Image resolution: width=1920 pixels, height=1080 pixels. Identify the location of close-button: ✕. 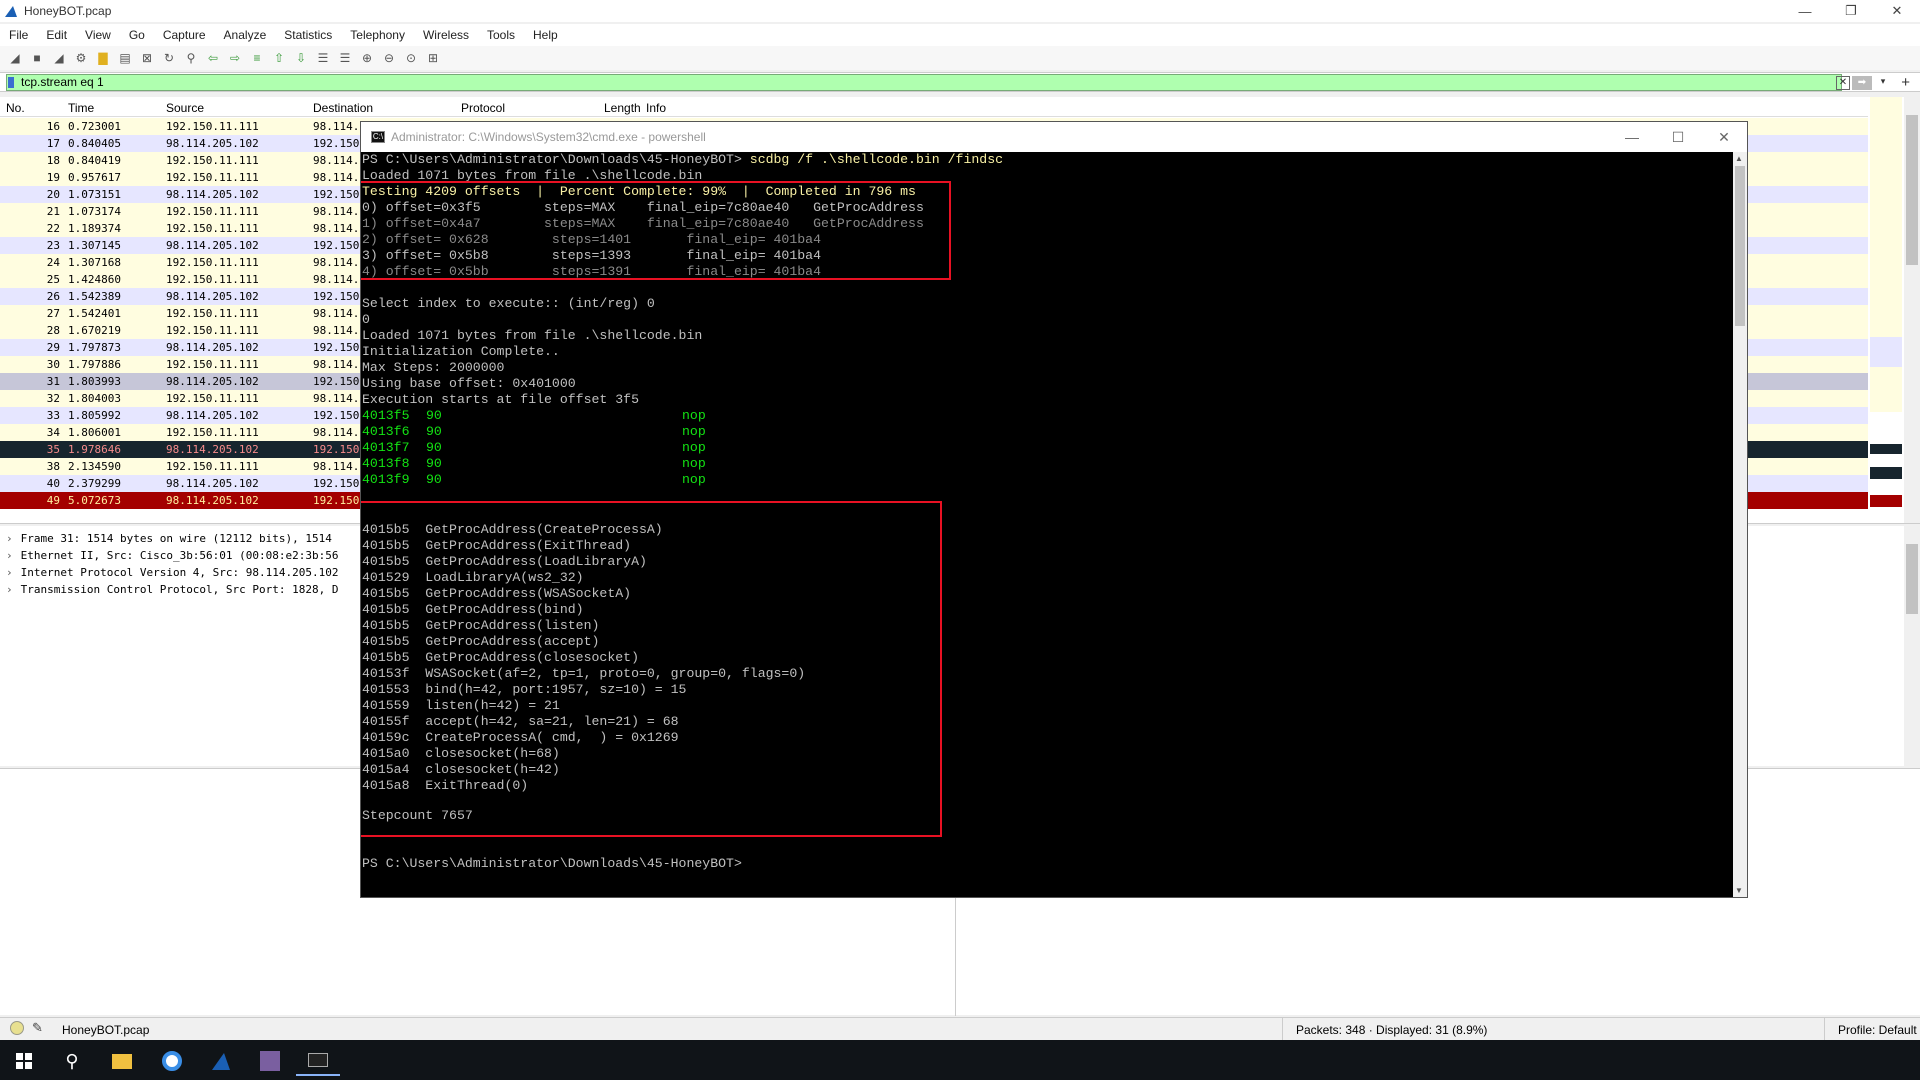
(1897, 11).